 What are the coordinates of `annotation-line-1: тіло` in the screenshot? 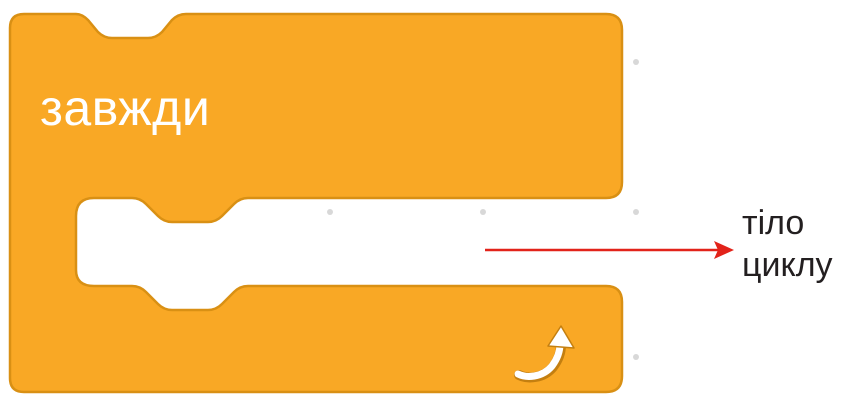 It's located at (773, 223).